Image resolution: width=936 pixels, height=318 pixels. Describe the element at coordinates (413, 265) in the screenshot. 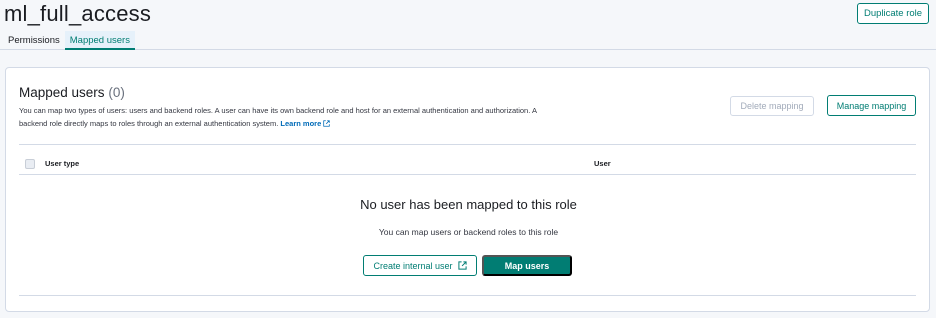

I see `create-internal-user-label: Create internal user` at that location.